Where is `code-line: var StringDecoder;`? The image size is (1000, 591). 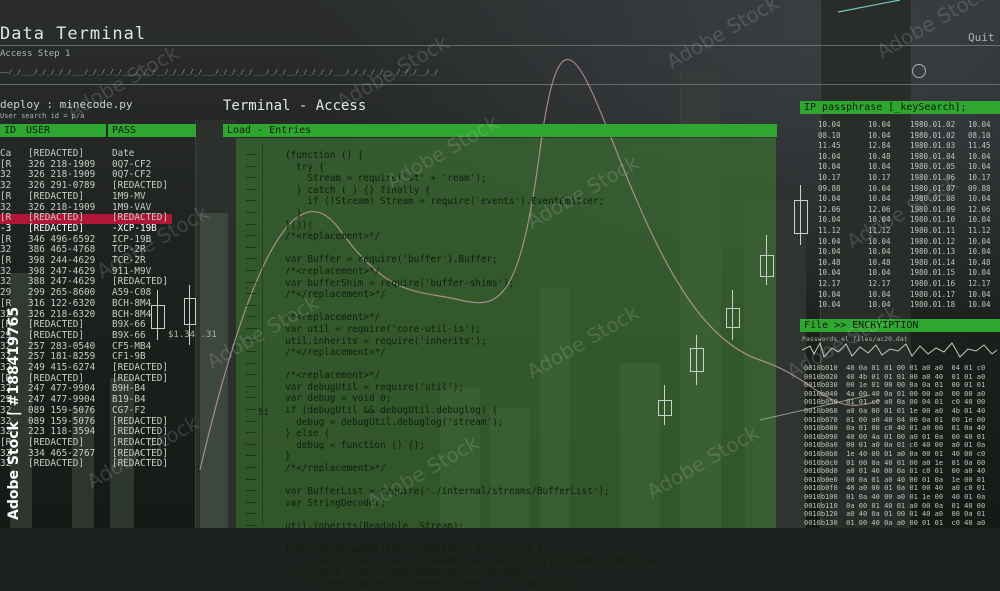 code-line: var StringDecoder; is located at coordinates (335, 503).